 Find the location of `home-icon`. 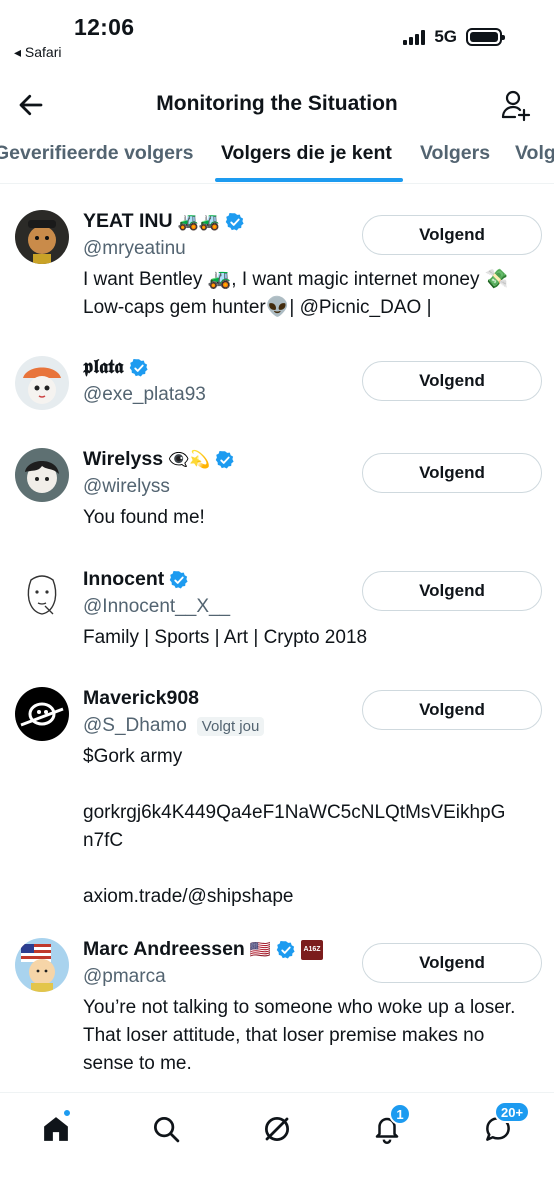

home-icon is located at coordinates (56, 1129).